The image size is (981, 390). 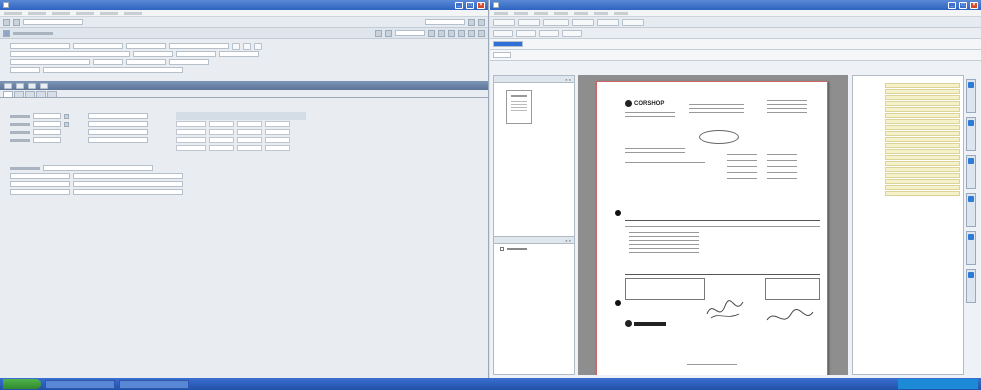 What do you see at coordinates (44, 85) in the screenshot?
I see `section-button` at bounding box center [44, 85].